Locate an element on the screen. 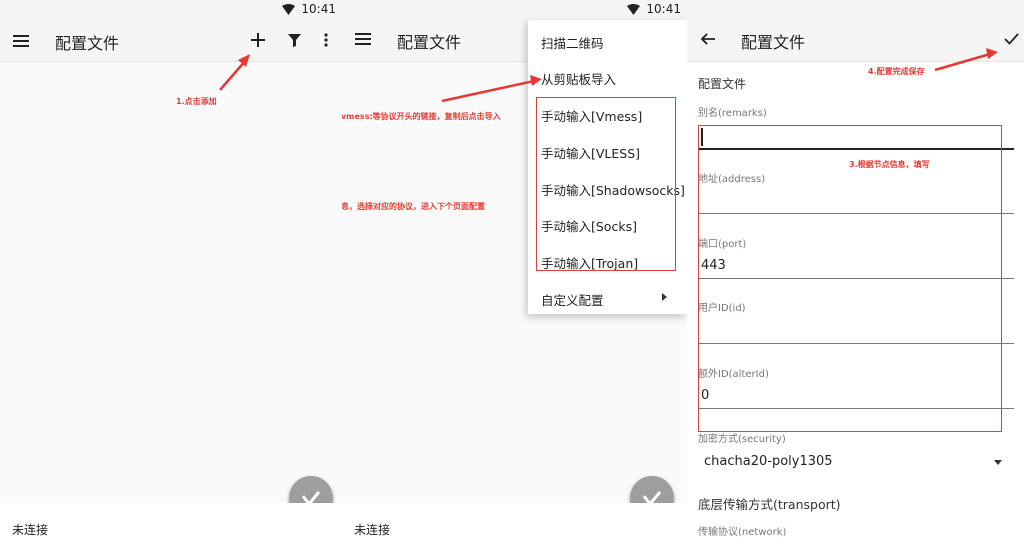  section-title-transport: 底层传输方式(transport) is located at coordinates (769, 504).